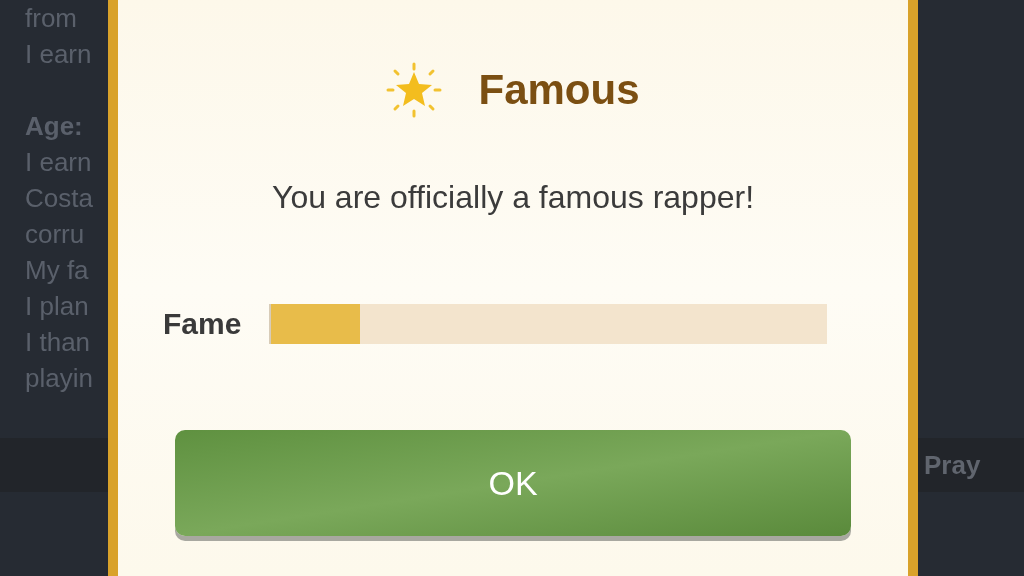 The height and width of the screenshot is (576, 1024). Describe the element at coordinates (55, 234) in the screenshot. I see `story-text: corru` at that location.